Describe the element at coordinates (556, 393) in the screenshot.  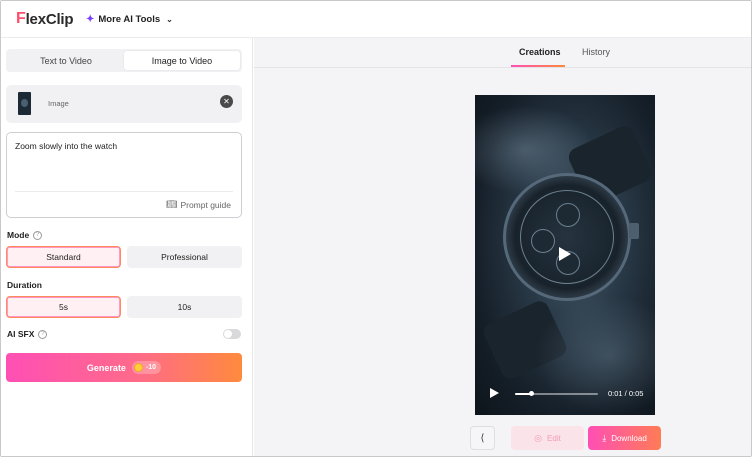
I see `progress-bar` at that location.